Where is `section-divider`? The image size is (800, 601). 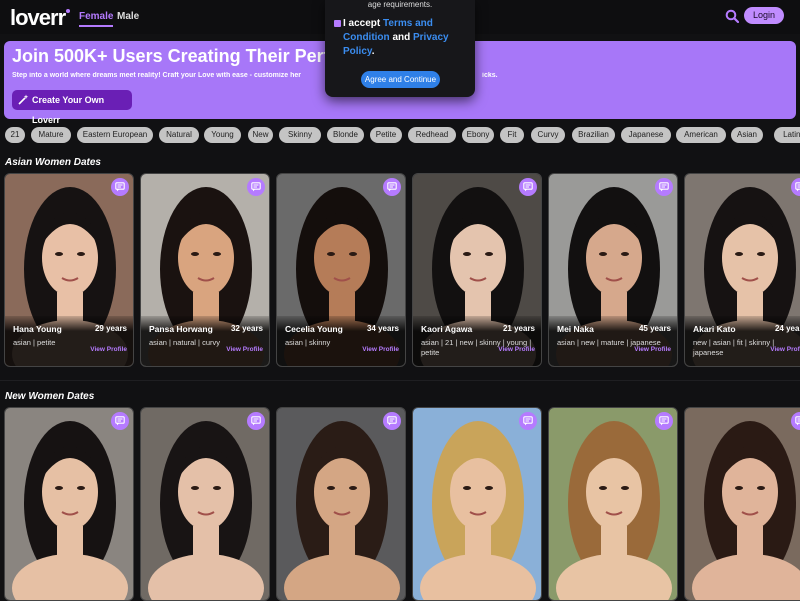
section-divider is located at coordinates (400, 380).